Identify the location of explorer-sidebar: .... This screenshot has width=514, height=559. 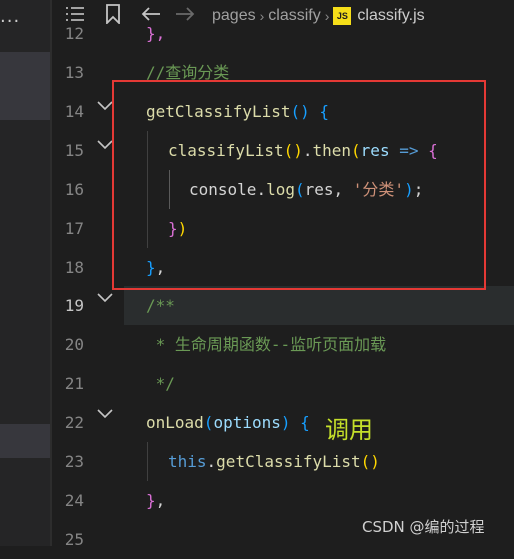
(25, 273).